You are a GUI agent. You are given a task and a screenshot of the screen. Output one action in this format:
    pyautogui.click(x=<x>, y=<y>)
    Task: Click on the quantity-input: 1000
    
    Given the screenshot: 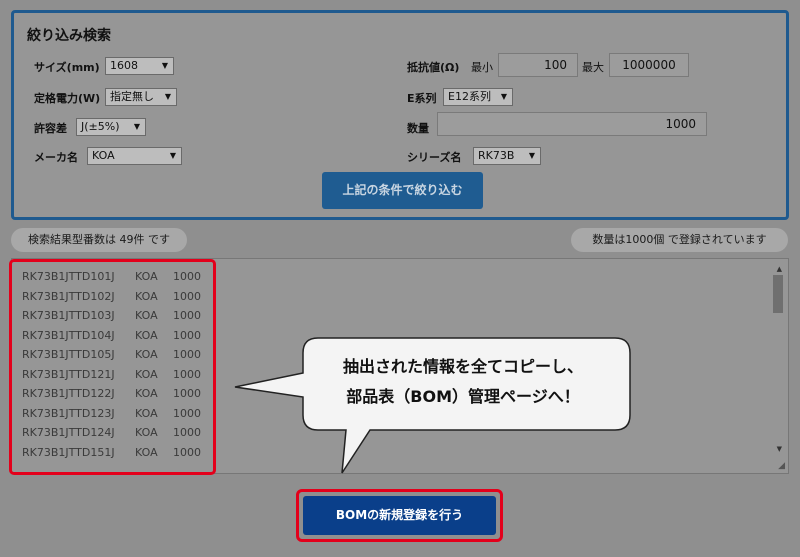 What is the action you would take?
    pyautogui.click(x=572, y=124)
    